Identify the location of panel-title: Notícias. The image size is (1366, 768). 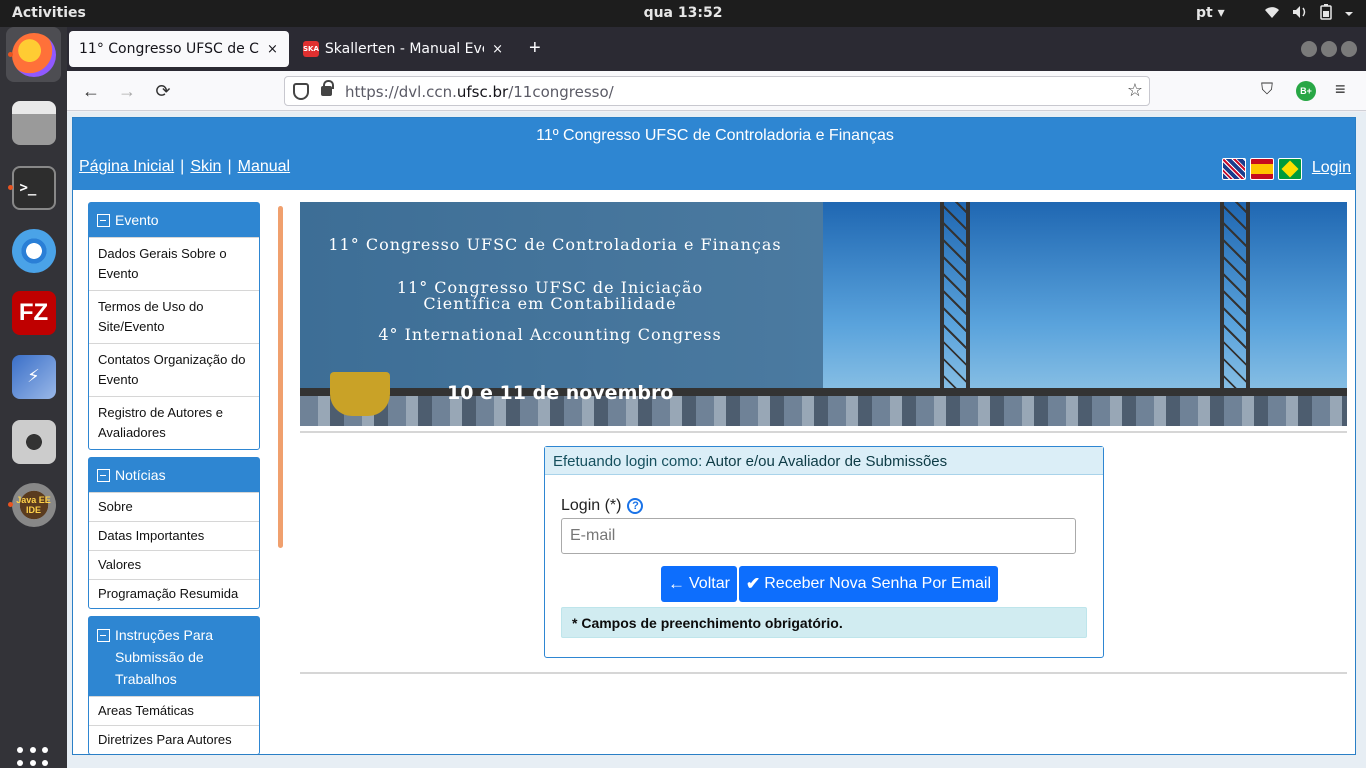
(140, 475).